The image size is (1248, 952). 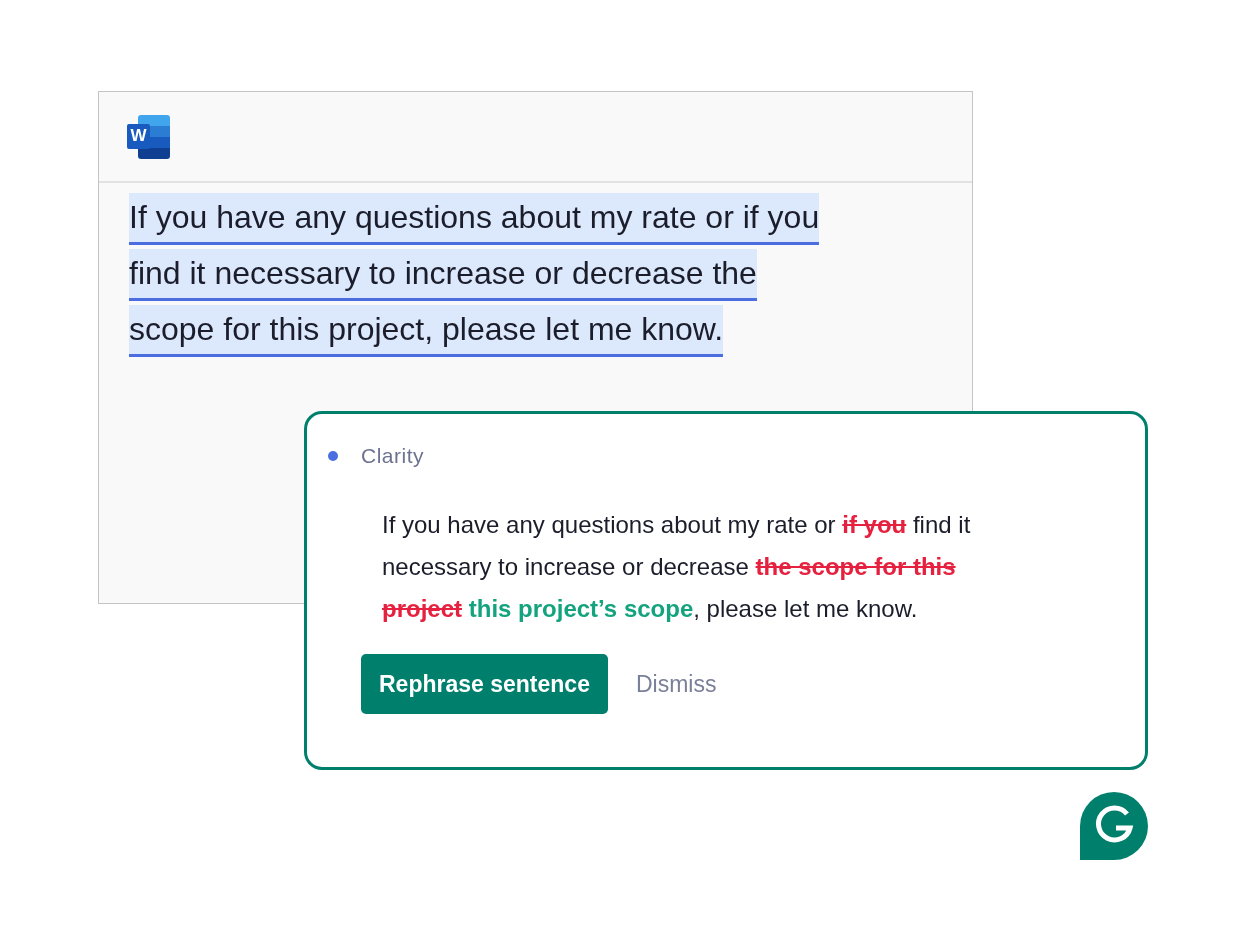 What do you see at coordinates (1114, 826) in the screenshot?
I see `speech-bubble-logo-icon` at bounding box center [1114, 826].